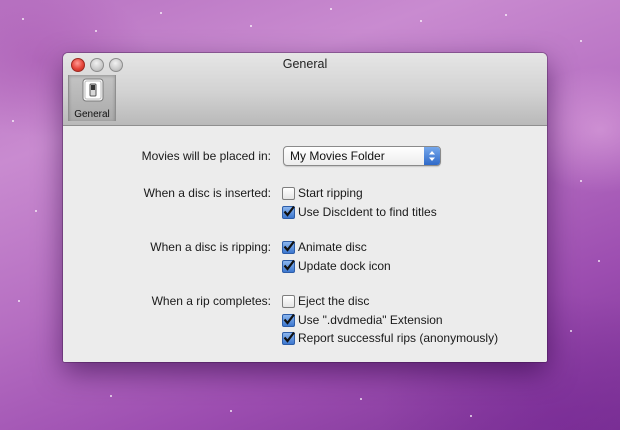  I want to click on eject-disc-checkbox, so click(288, 301).